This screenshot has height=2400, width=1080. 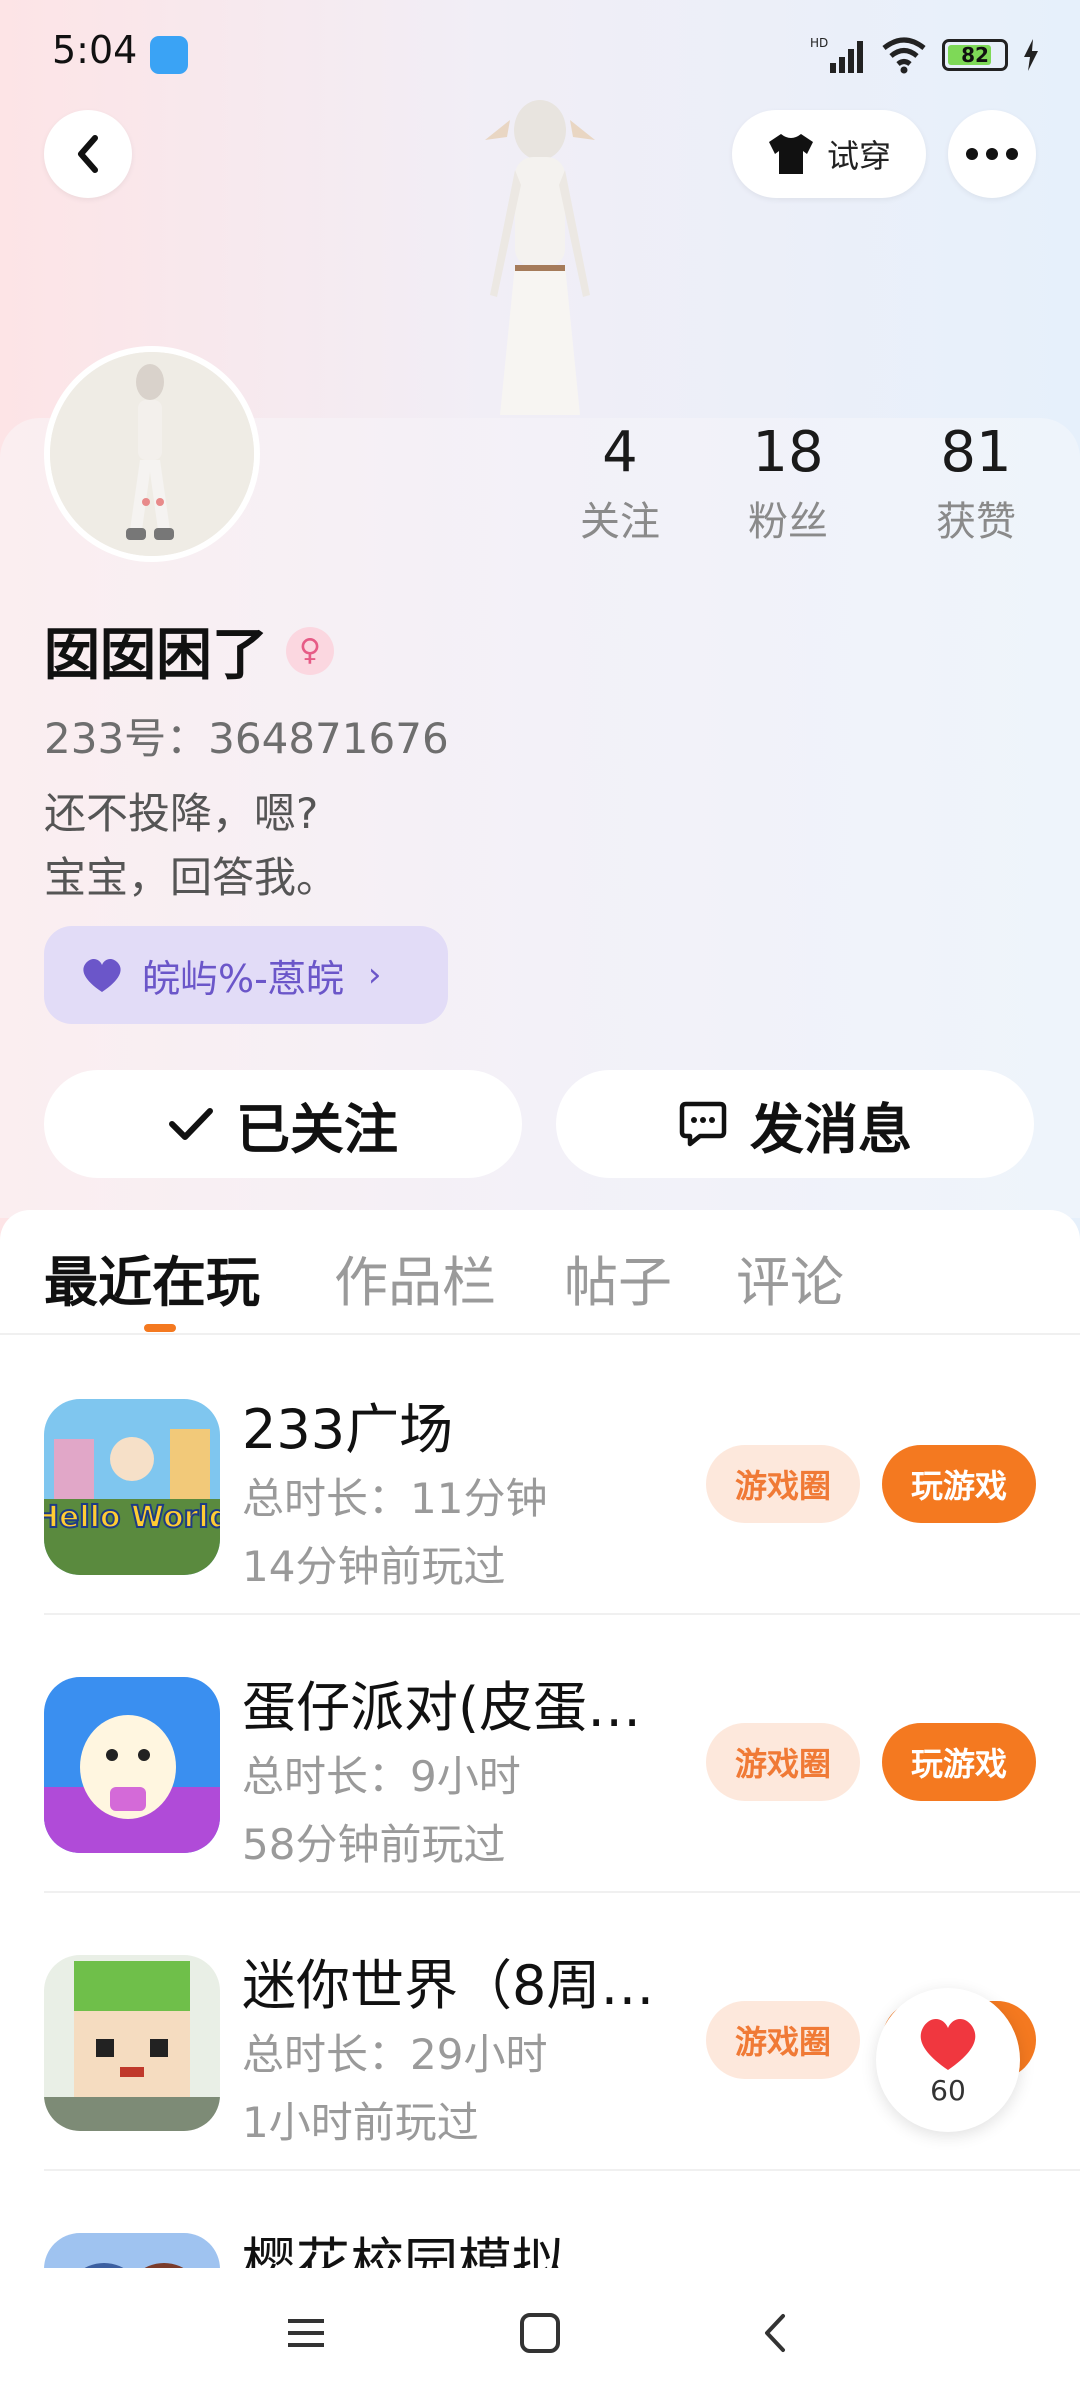 I want to click on game-duration: 总时长：11分钟, so click(x=395, y=1498).